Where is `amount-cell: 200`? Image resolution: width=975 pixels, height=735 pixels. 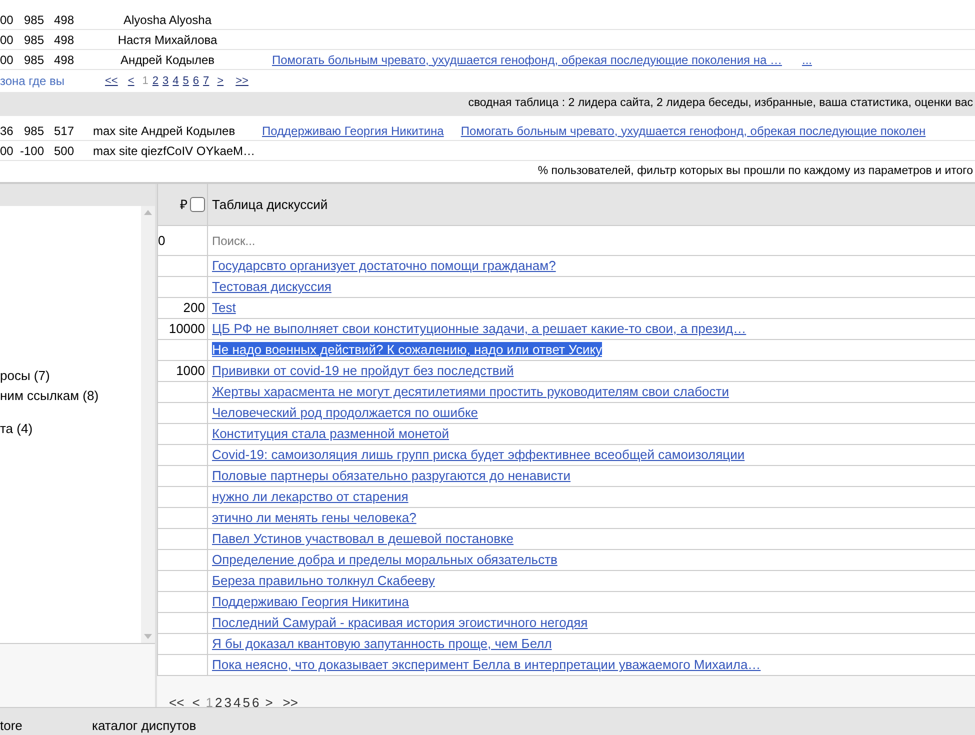
amount-cell: 200 is located at coordinates (183, 308).